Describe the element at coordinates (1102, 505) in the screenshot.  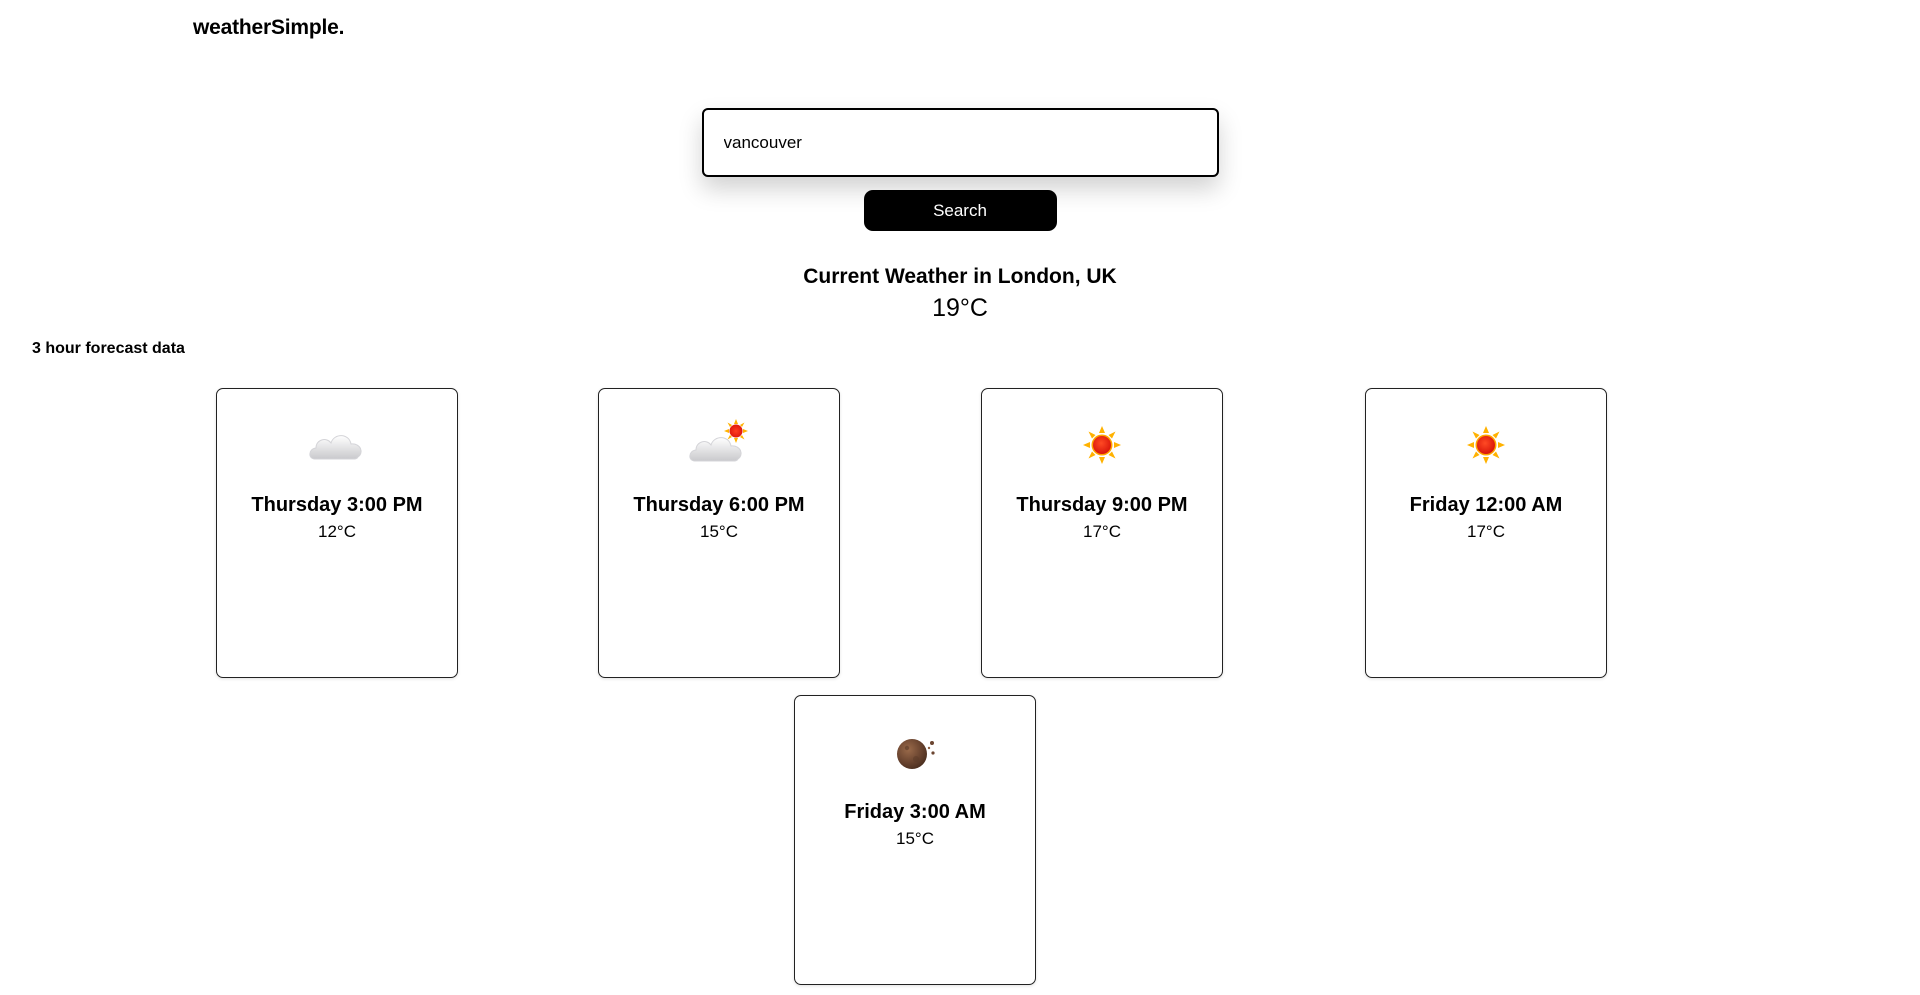
I see `forecast-time: Thursday 9:00 PM` at that location.